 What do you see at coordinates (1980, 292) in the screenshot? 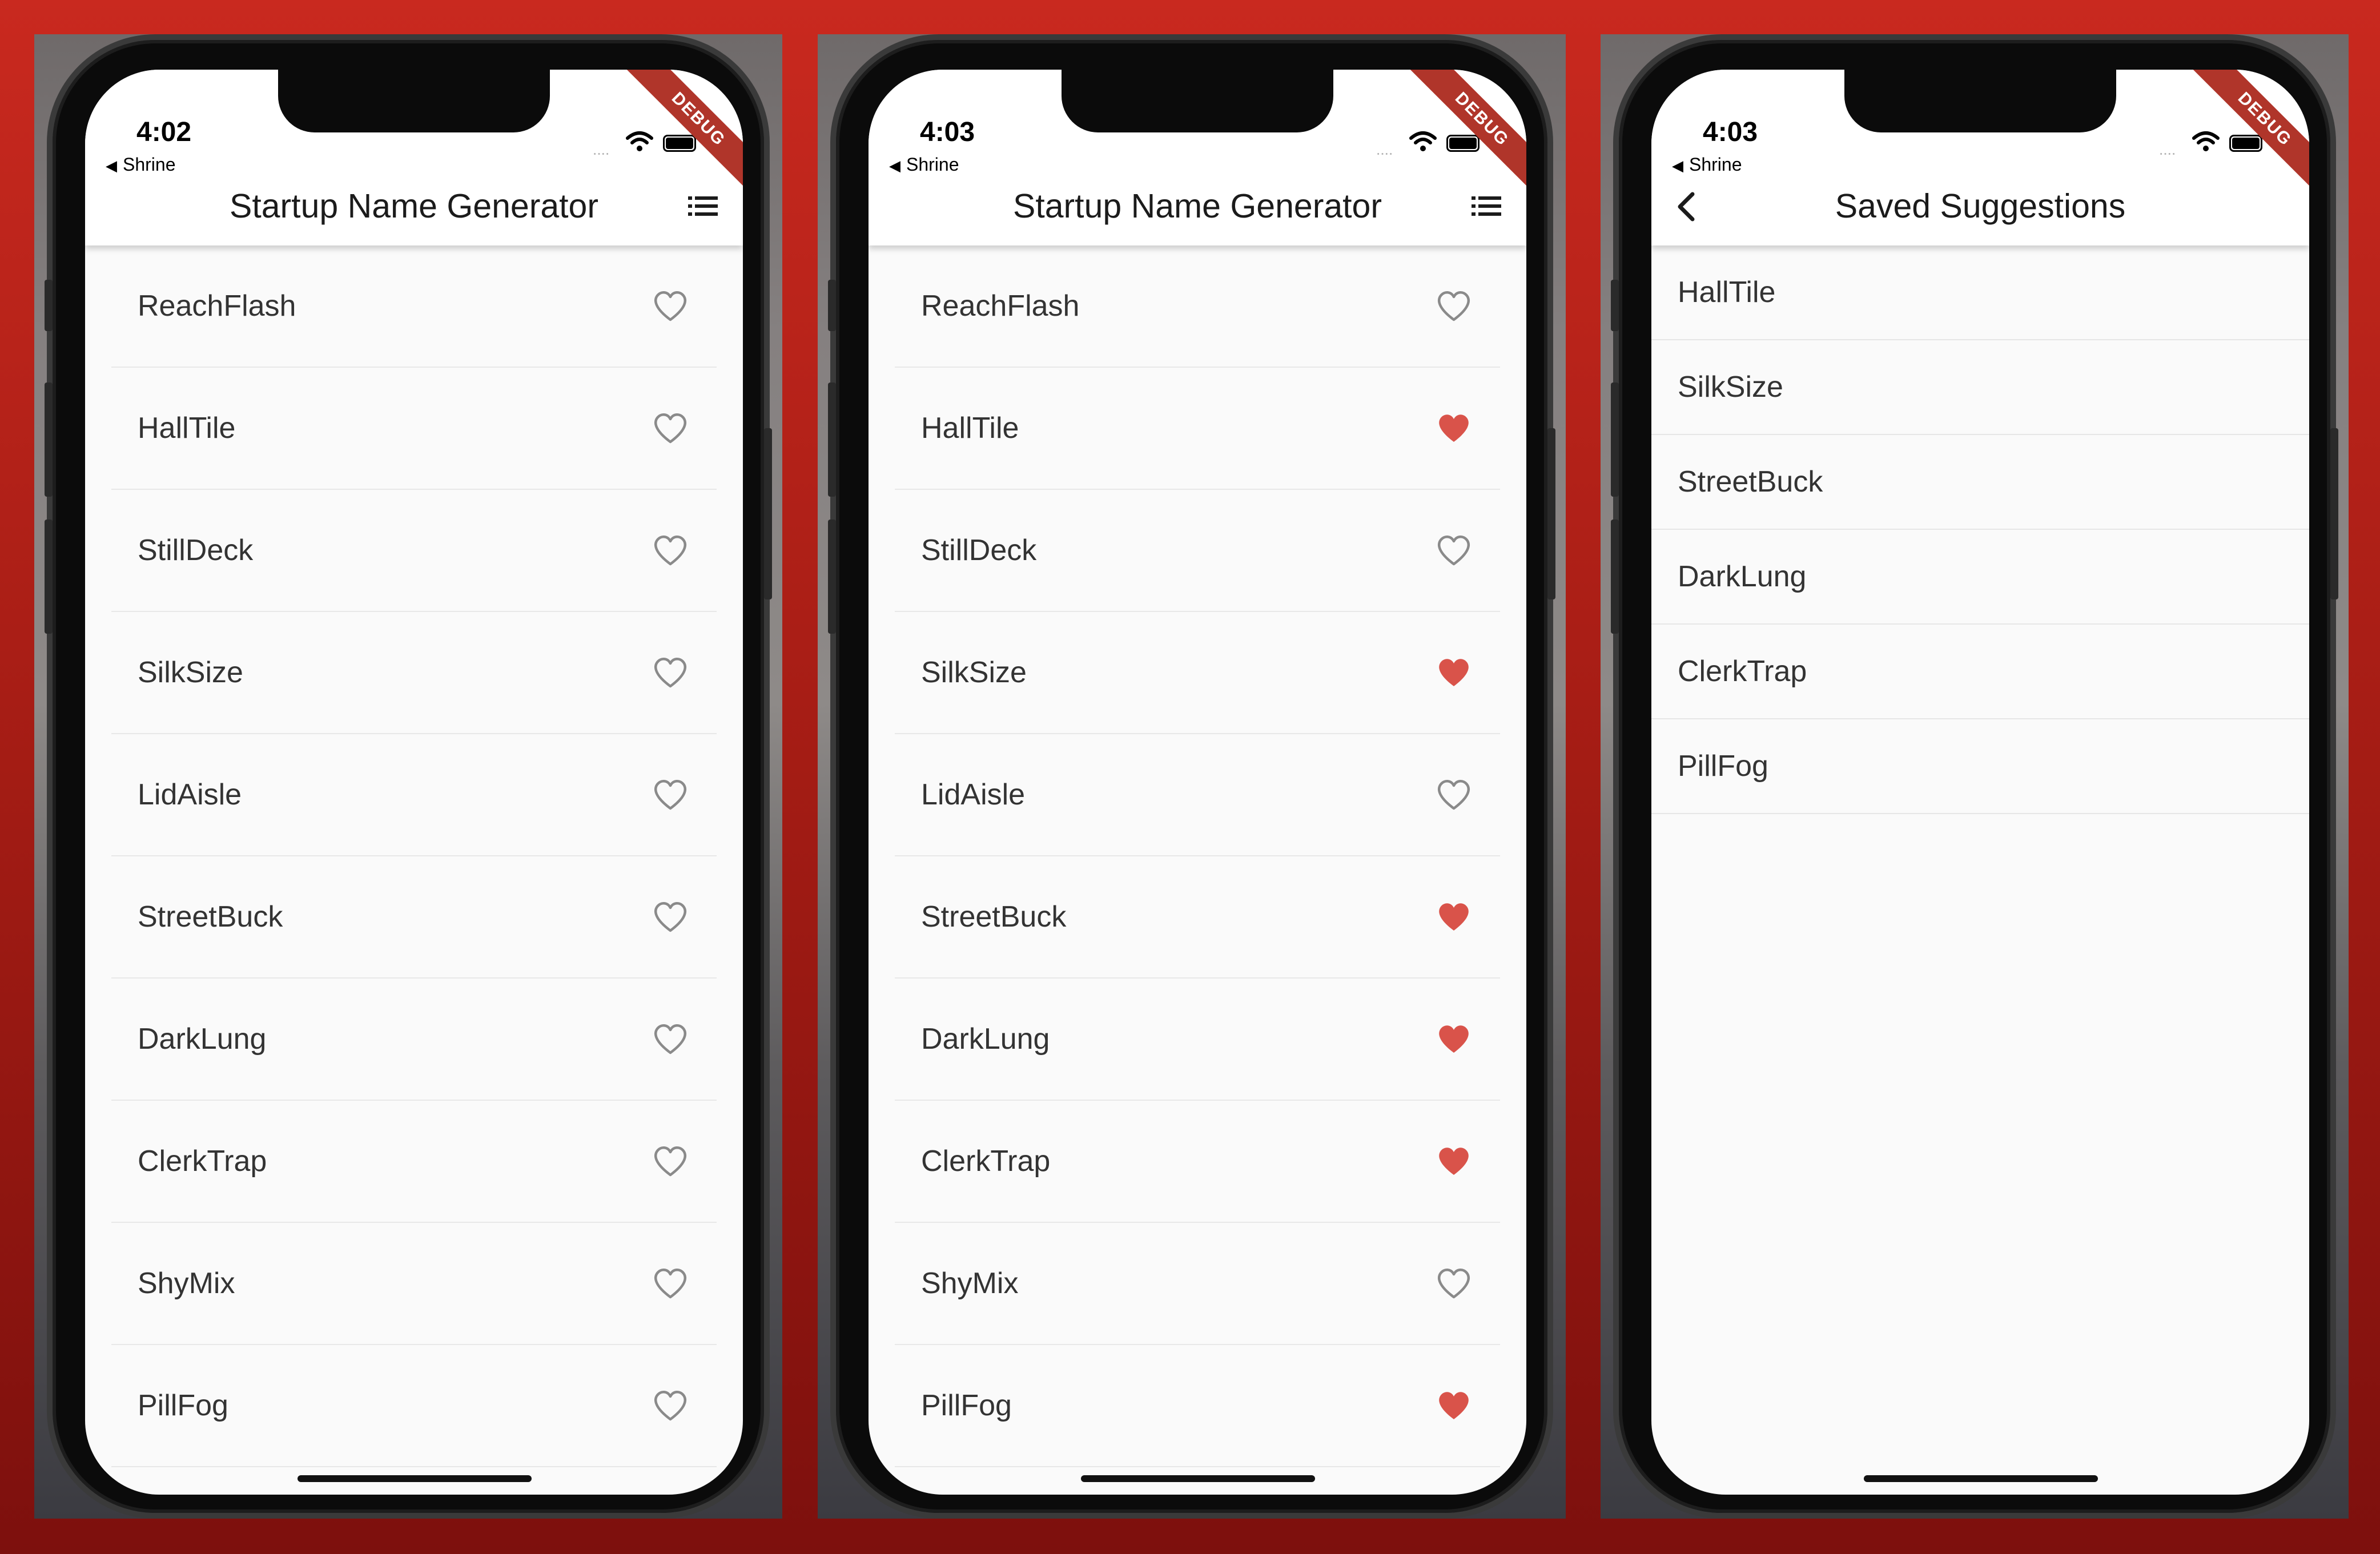
I see `saved-list-item: HallTile` at bounding box center [1980, 292].